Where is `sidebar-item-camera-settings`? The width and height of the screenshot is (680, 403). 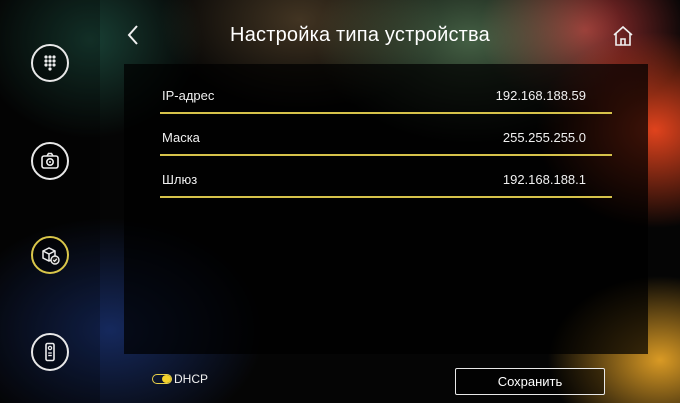
sidebar-item-camera-settings is located at coordinates (50, 161).